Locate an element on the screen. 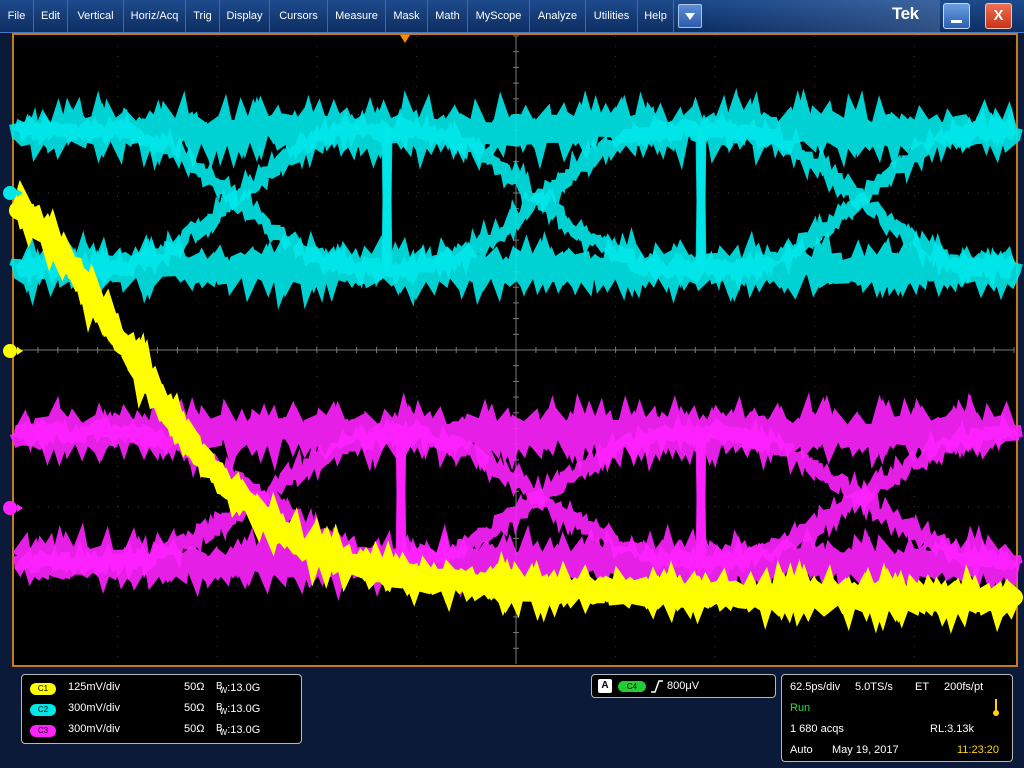  ch2-bandwidth: BW:13.0G is located at coordinates (238, 709).